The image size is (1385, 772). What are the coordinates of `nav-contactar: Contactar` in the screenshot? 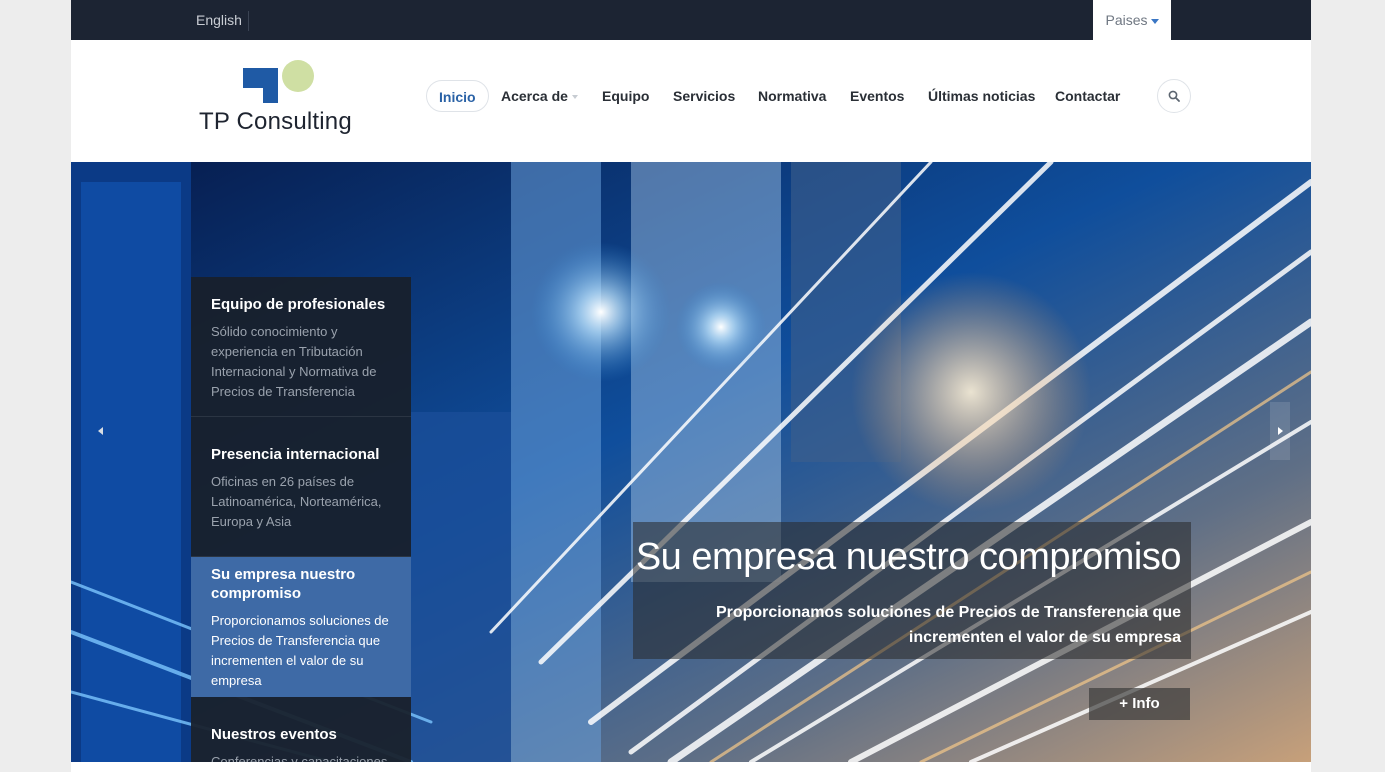 It's located at (1087, 96).